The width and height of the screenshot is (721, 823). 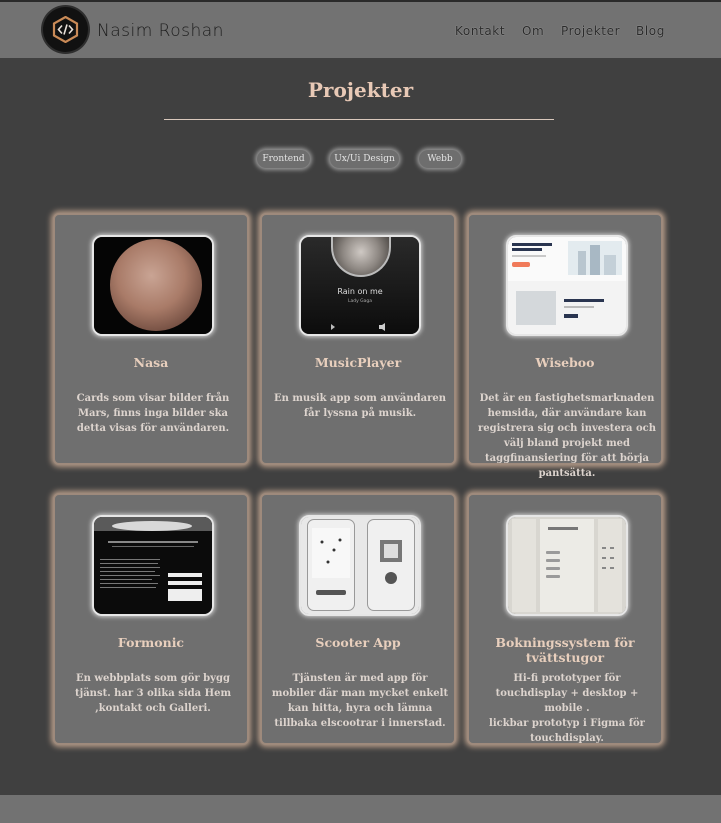 What do you see at coordinates (533, 31) in the screenshot?
I see `nav-link-om: Om` at bounding box center [533, 31].